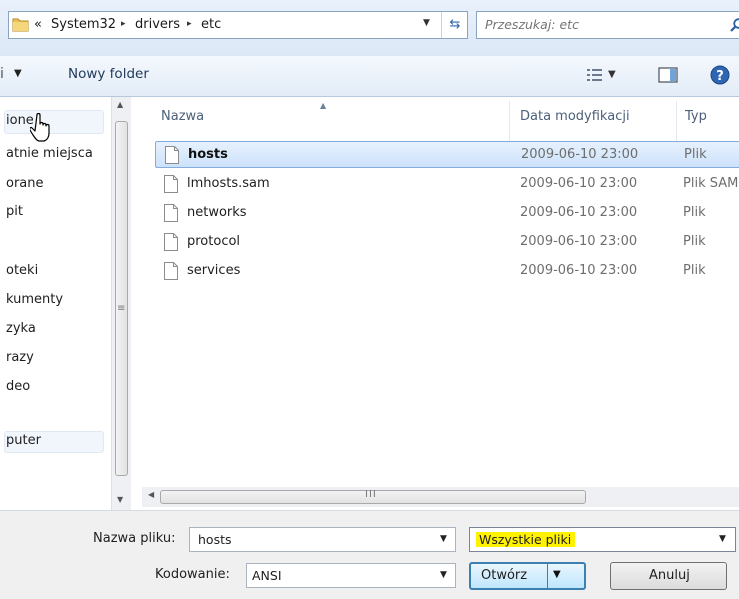 The height and width of the screenshot is (599, 739). What do you see at coordinates (696, 116) in the screenshot?
I see `column-header-type: Typ` at bounding box center [696, 116].